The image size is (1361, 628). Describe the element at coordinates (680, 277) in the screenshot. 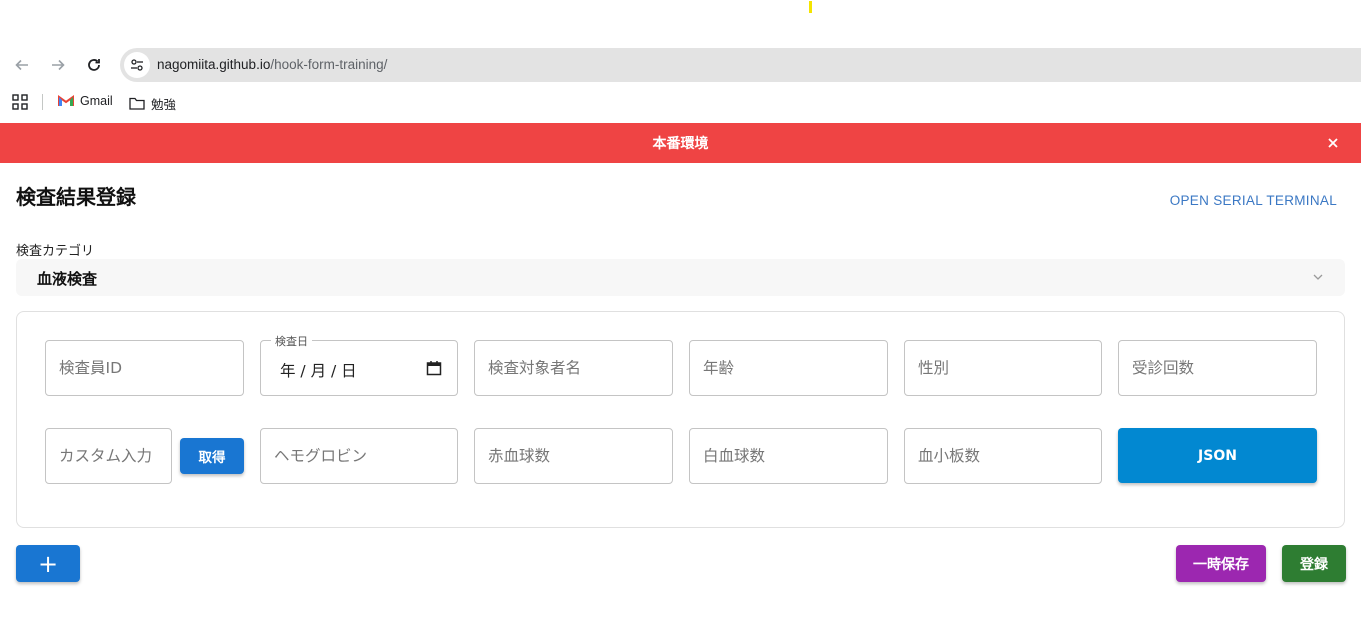

I see `category-select: 血液検査` at that location.